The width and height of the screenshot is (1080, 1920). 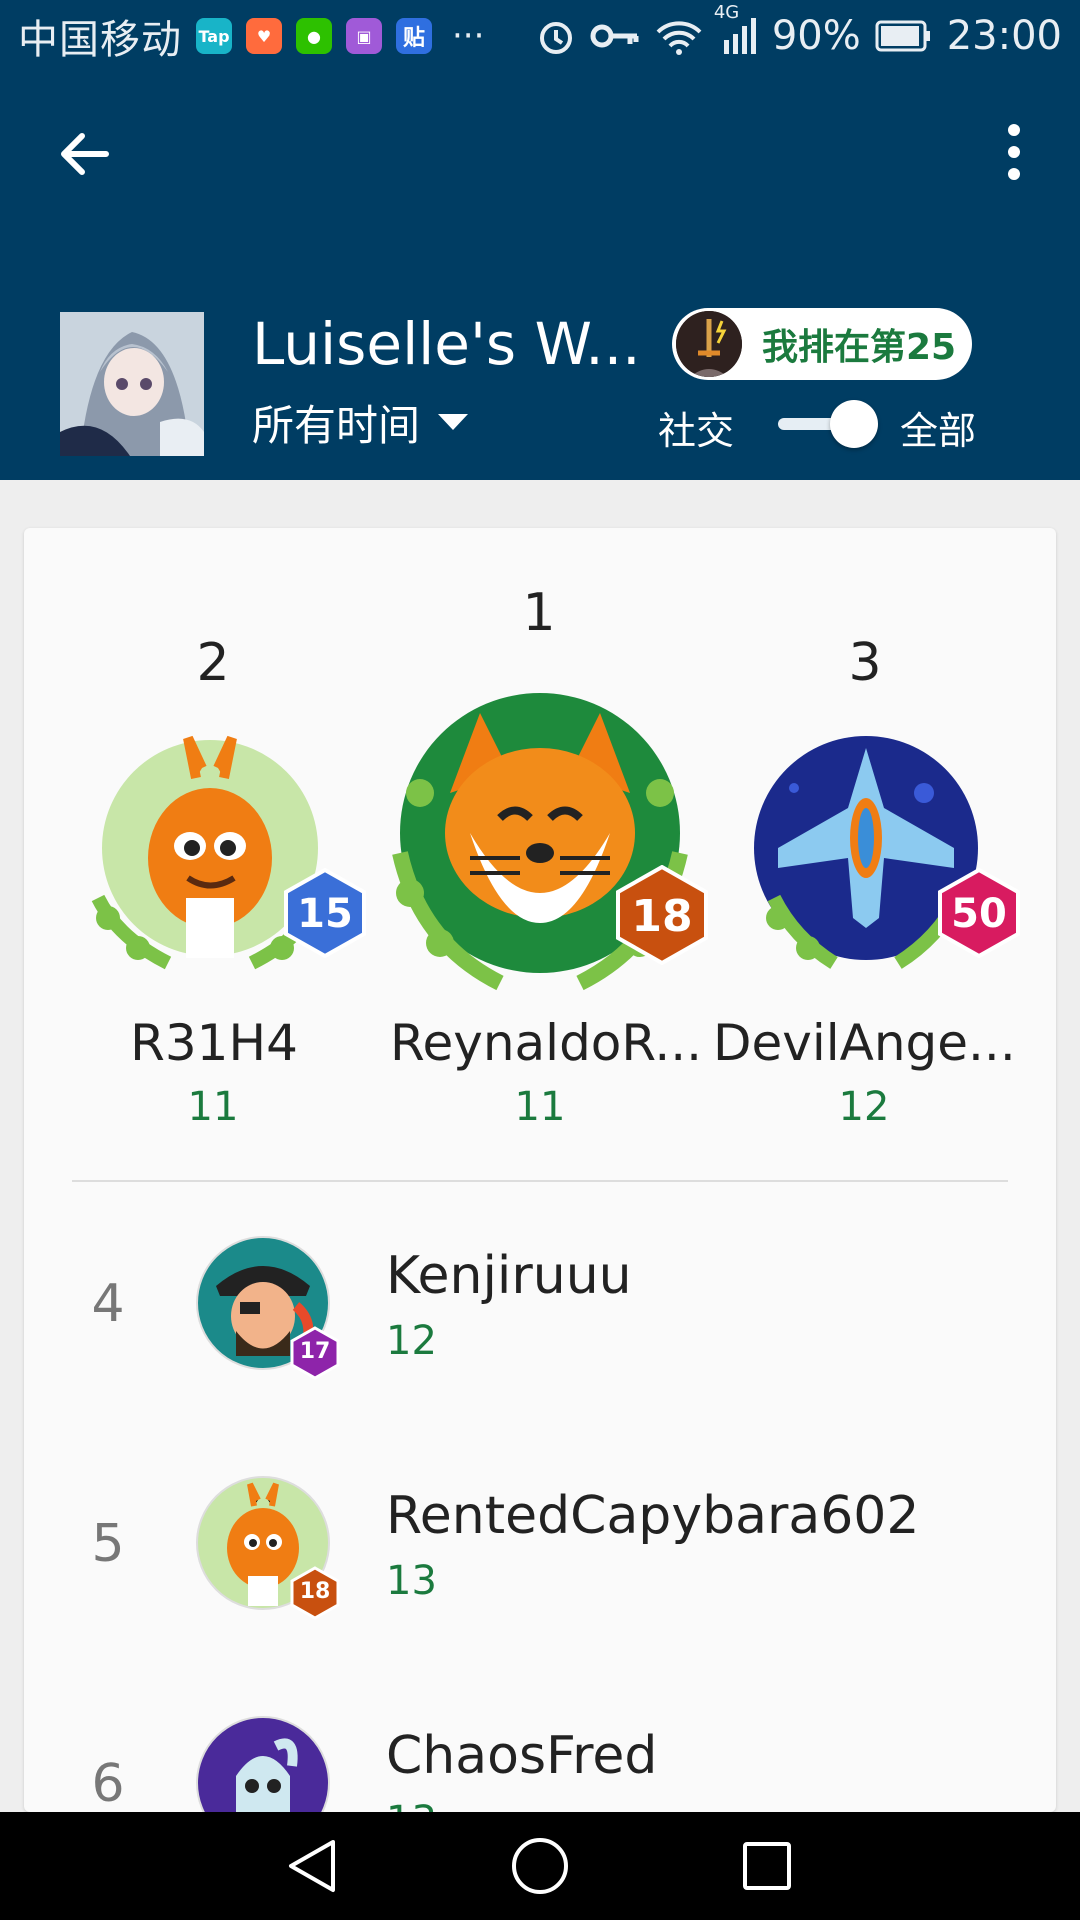 I want to click on nav-back-icon, so click(x=313, y=1866).